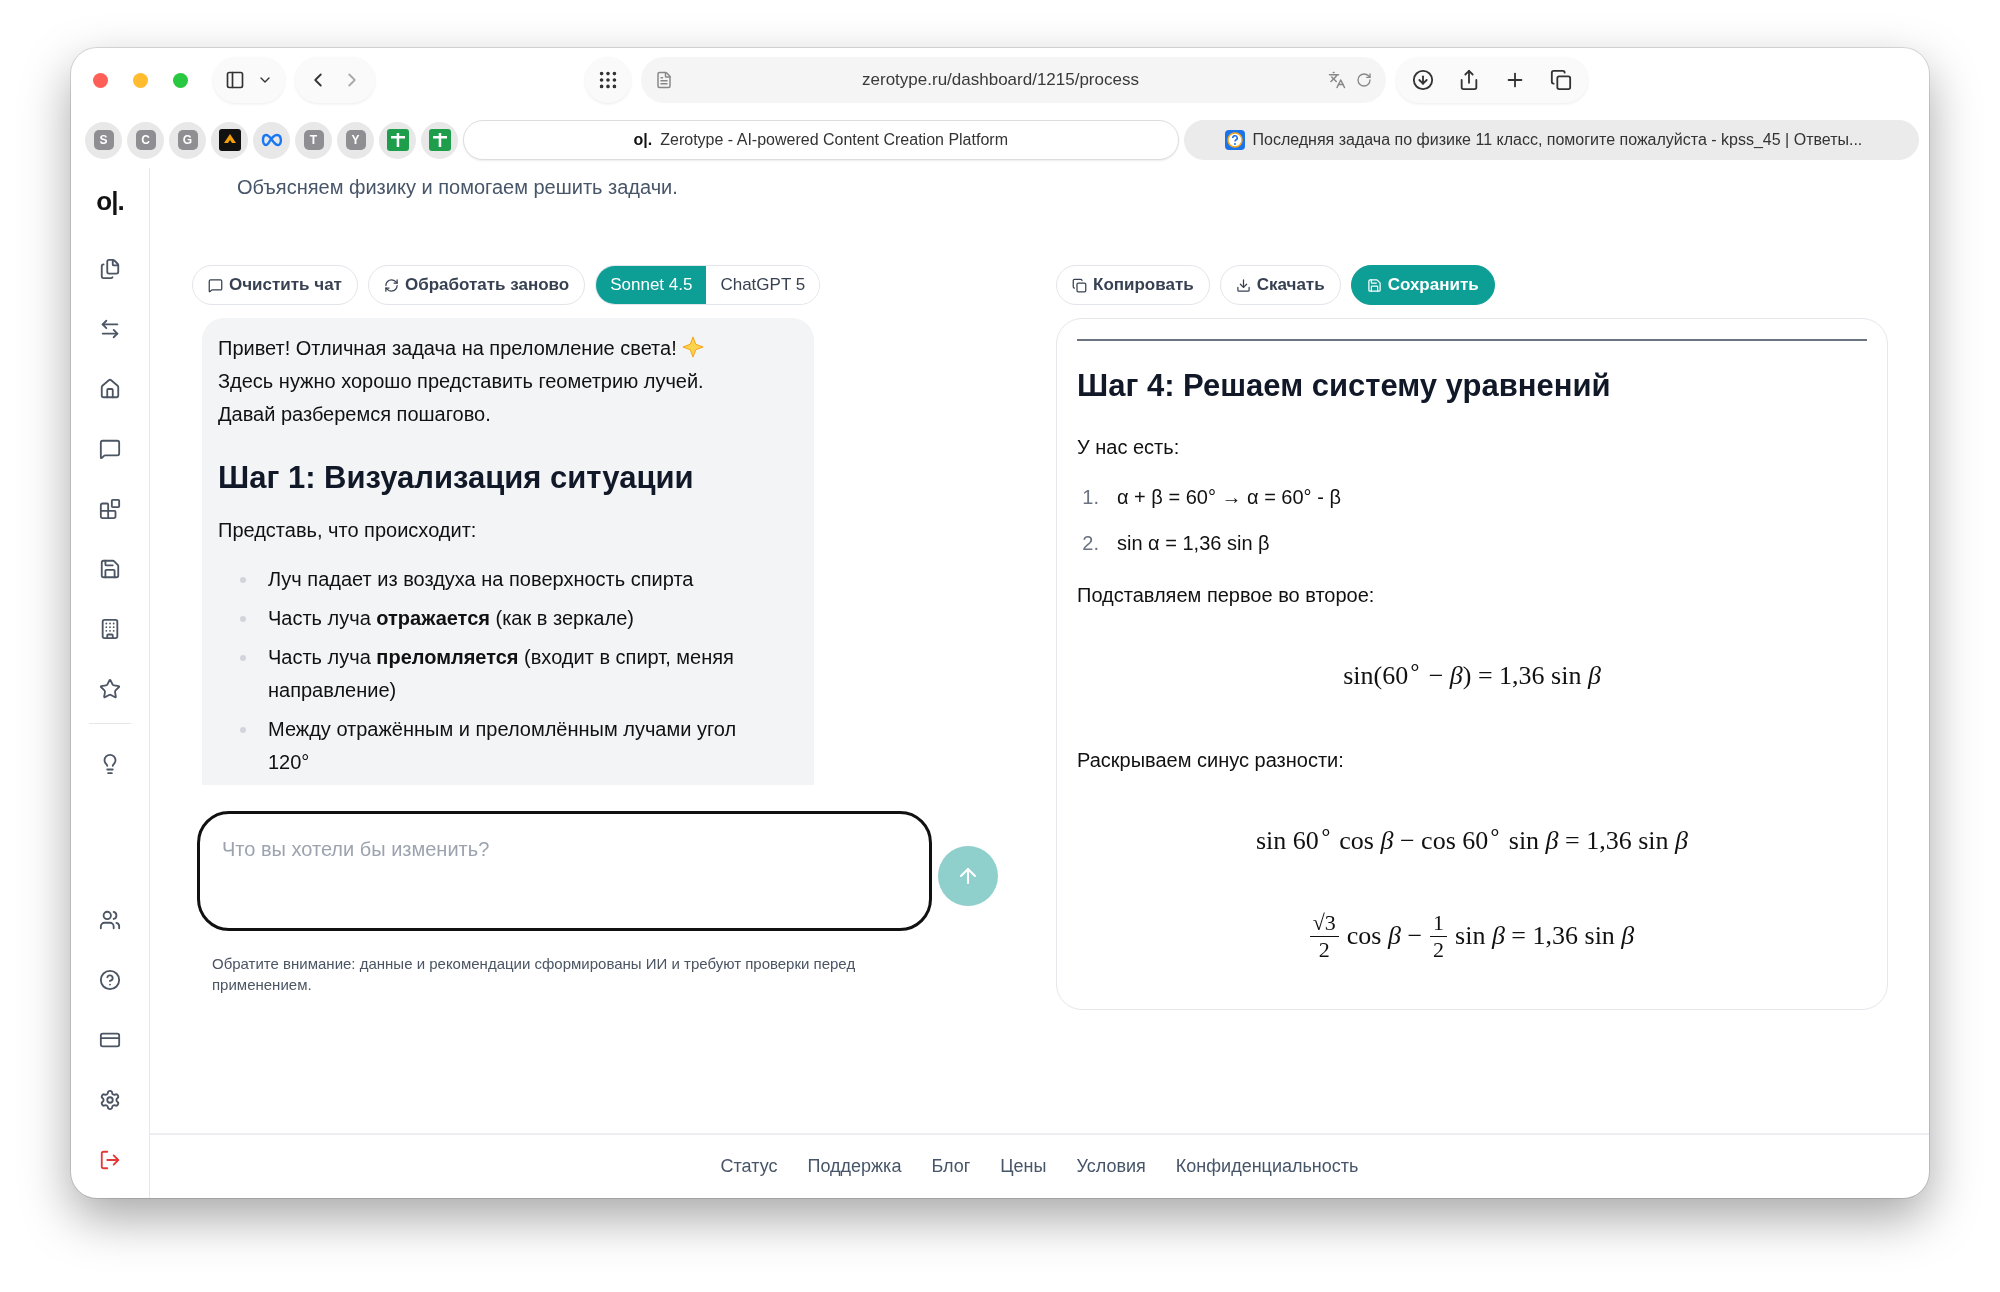 Image resolution: width=2000 pixels, height=1292 pixels. Describe the element at coordinates (110, 1160) in the screenshot. I see `logout-icon` at that location.